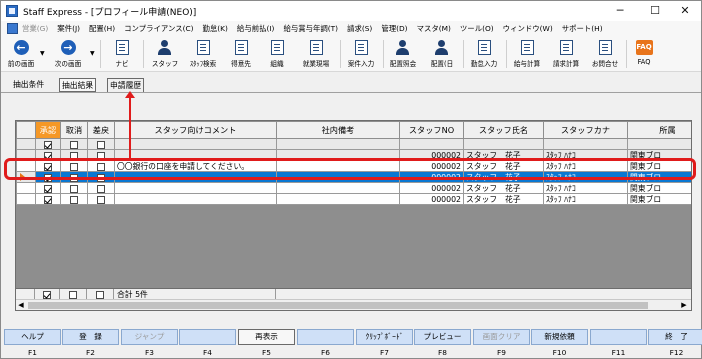  I want to click on menu-jobs: 案件(J), so click(68, 28).